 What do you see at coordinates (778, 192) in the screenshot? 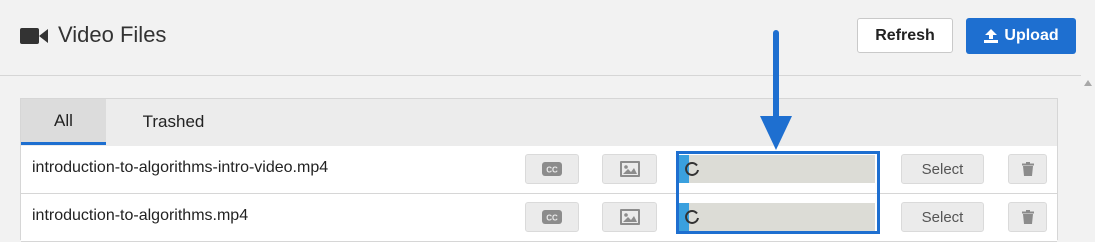
I see `annotation-highlight-box` at bounding box center [778, 192].